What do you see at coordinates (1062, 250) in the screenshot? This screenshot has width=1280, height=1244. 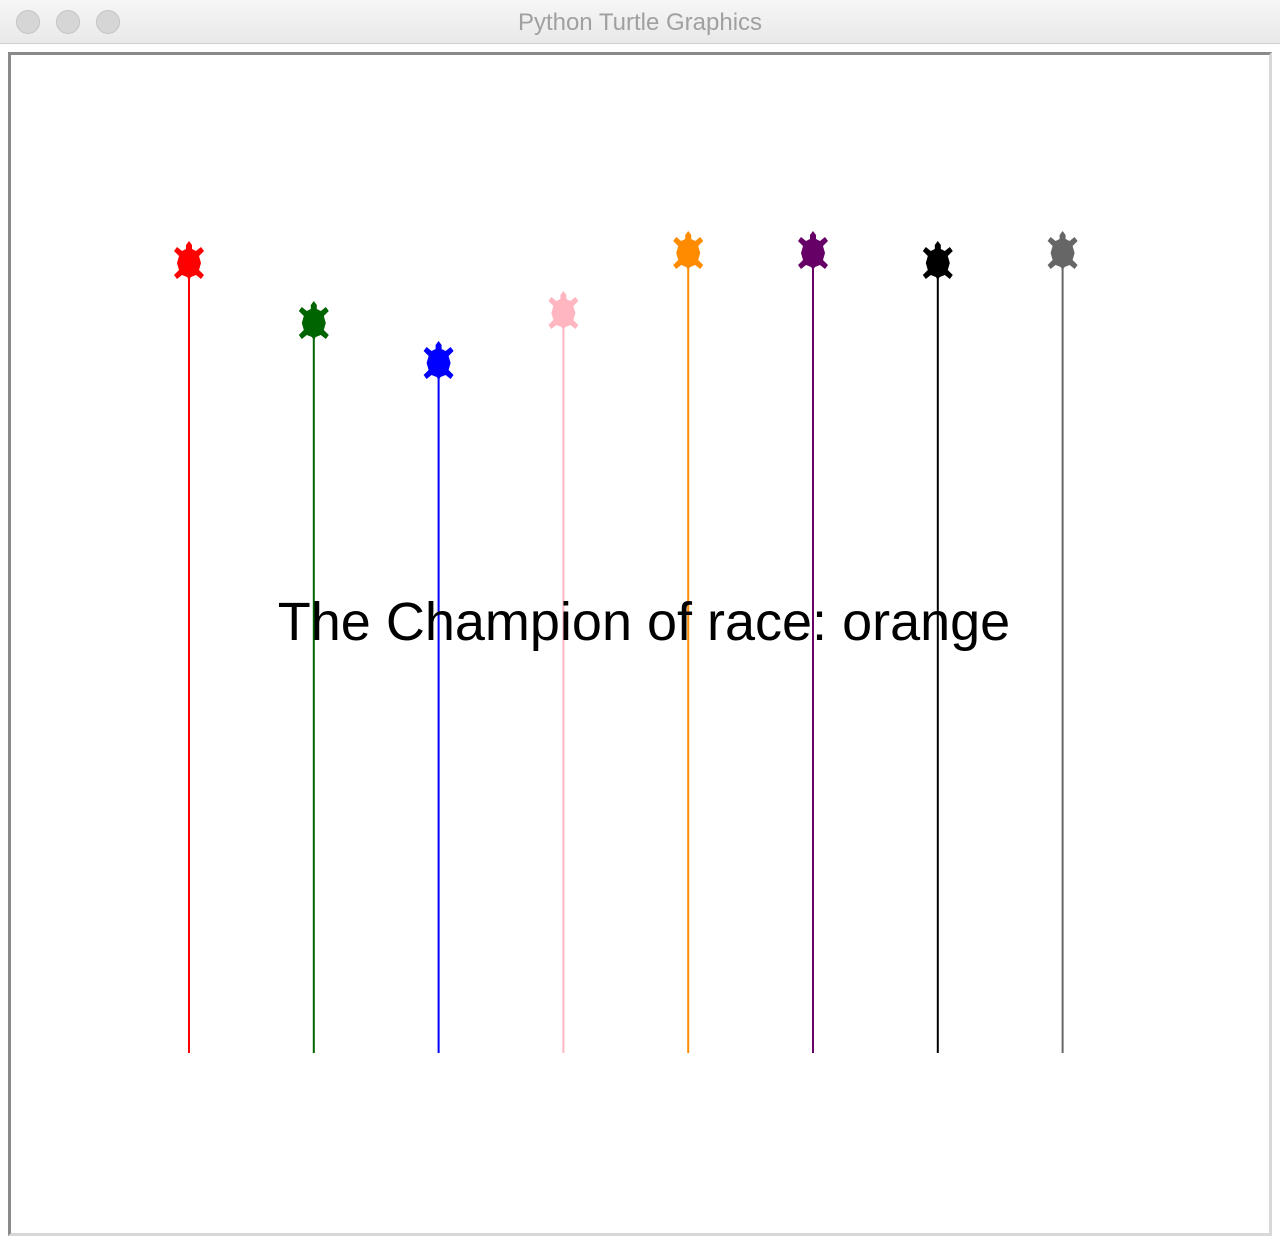 I see `turtle-icon-gray` at bounding box center [1062, 250].